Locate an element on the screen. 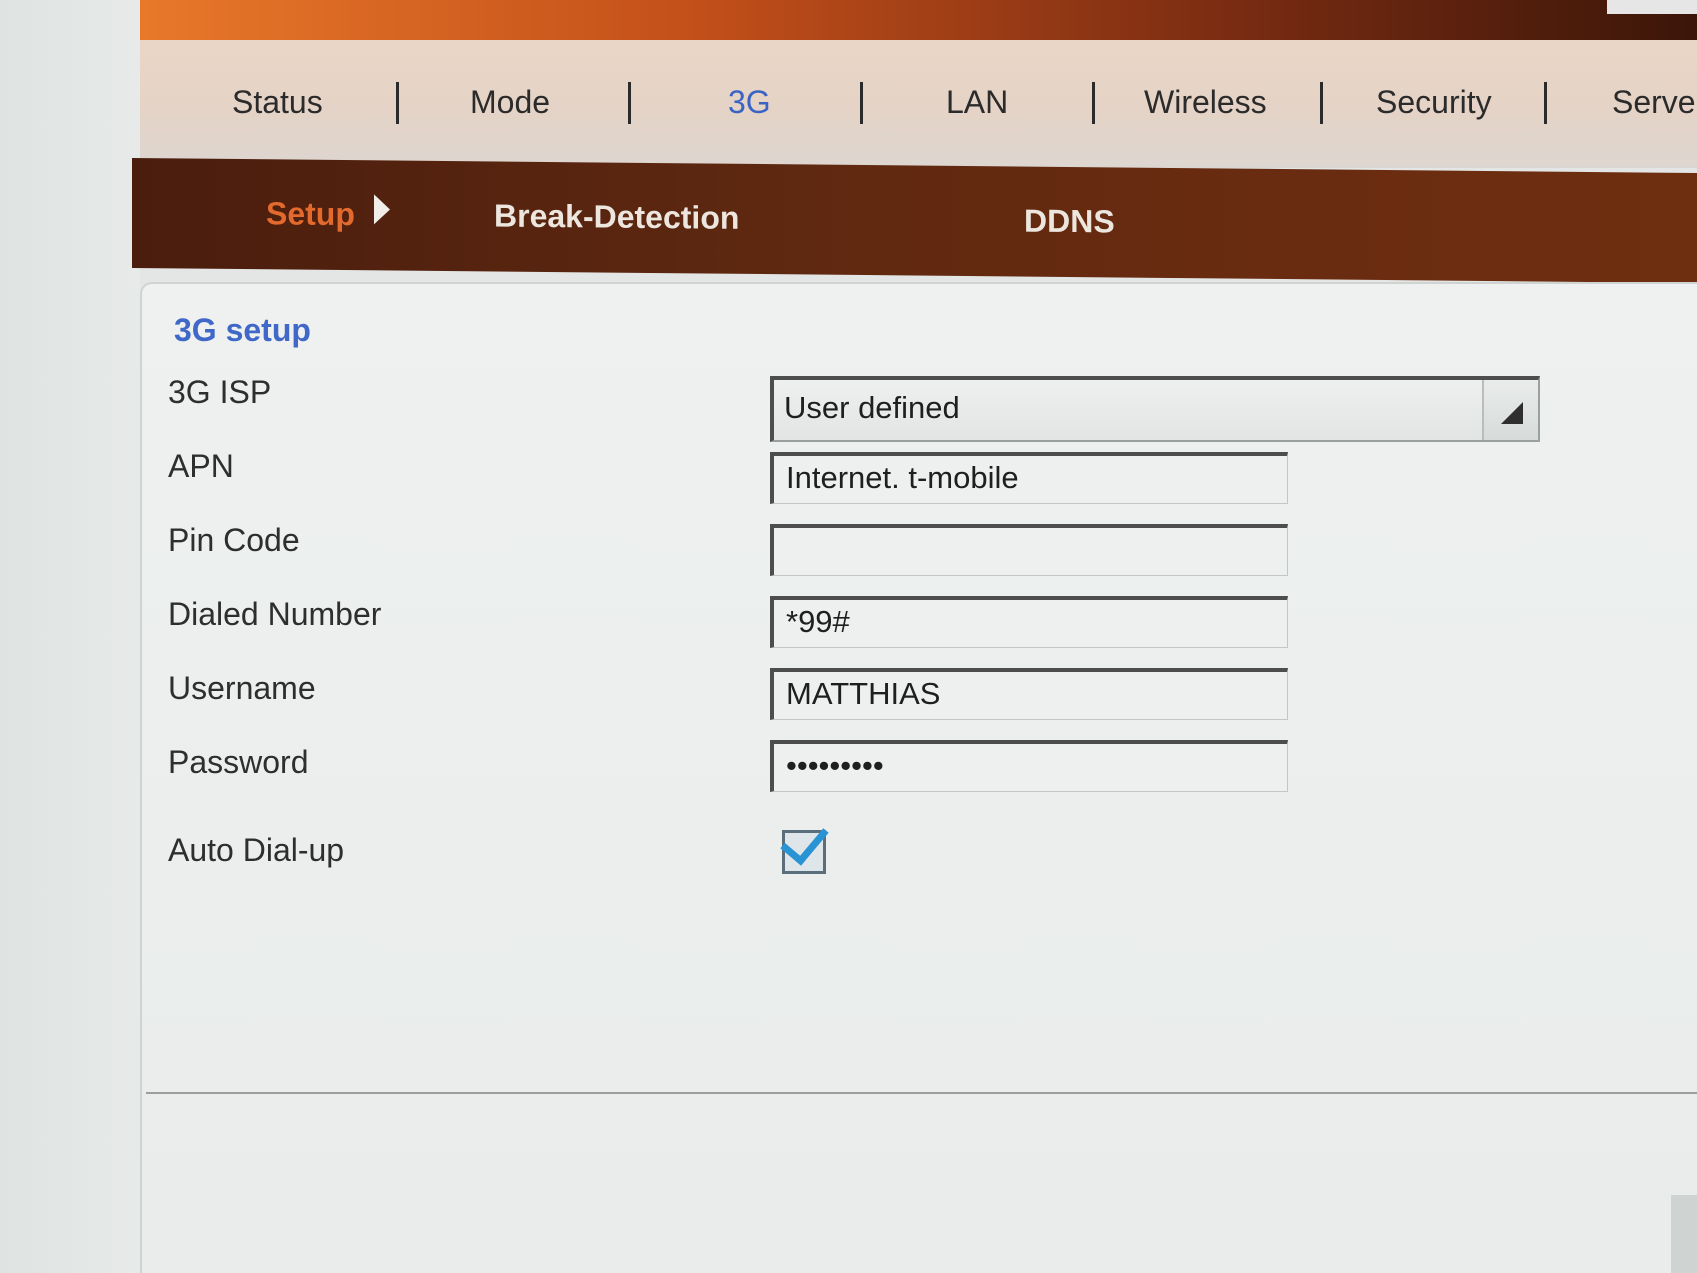  username-input: MATTHIAS is located at coordinates (1029, 694).